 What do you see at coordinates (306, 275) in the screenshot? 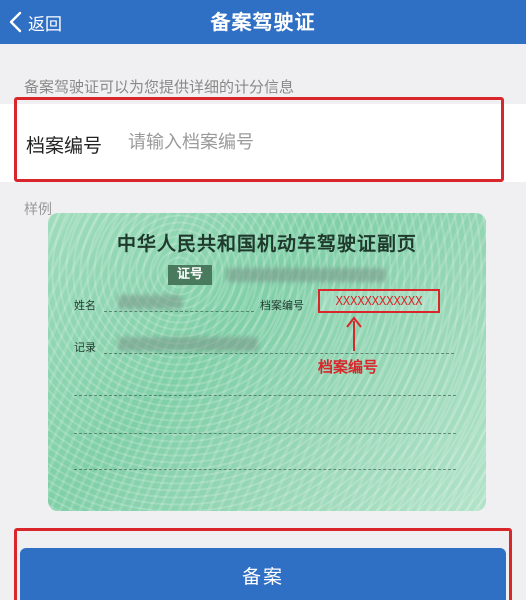
I see `blurred-cert-number` at bounding box center [306, 275].